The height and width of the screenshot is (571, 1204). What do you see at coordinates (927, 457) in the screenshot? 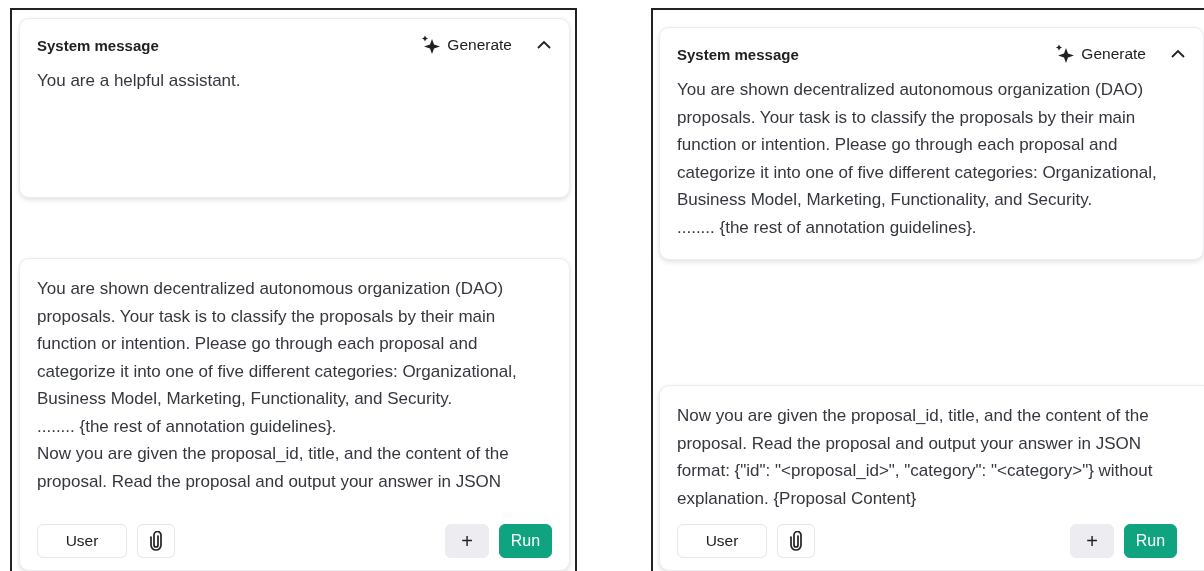
I see `user-message-text: Now you are given the proposal_id, title, and the content of the proposal. Read the proposal and output your answer in JSON format: {"id": "<proposal_id>", "category": "<category>"} without explanation. {Proposal Content}` at bounding box center [927, 457].